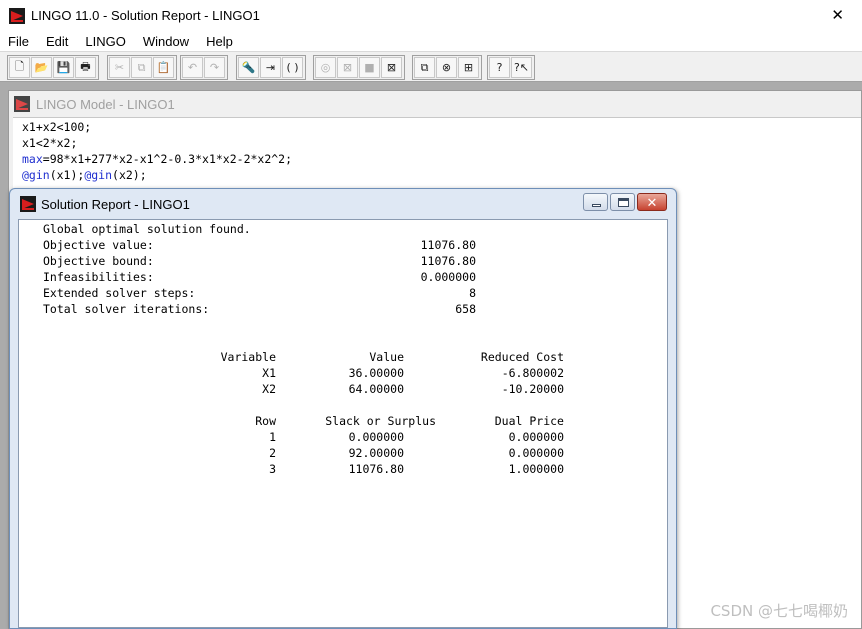  I want to click on stat-value: 658, so click(465, 309).